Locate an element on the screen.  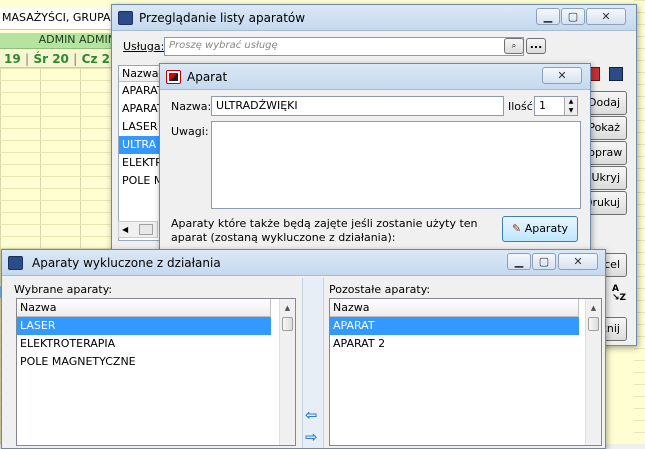
list-item: APARAT is located at coordinates (454, 326).